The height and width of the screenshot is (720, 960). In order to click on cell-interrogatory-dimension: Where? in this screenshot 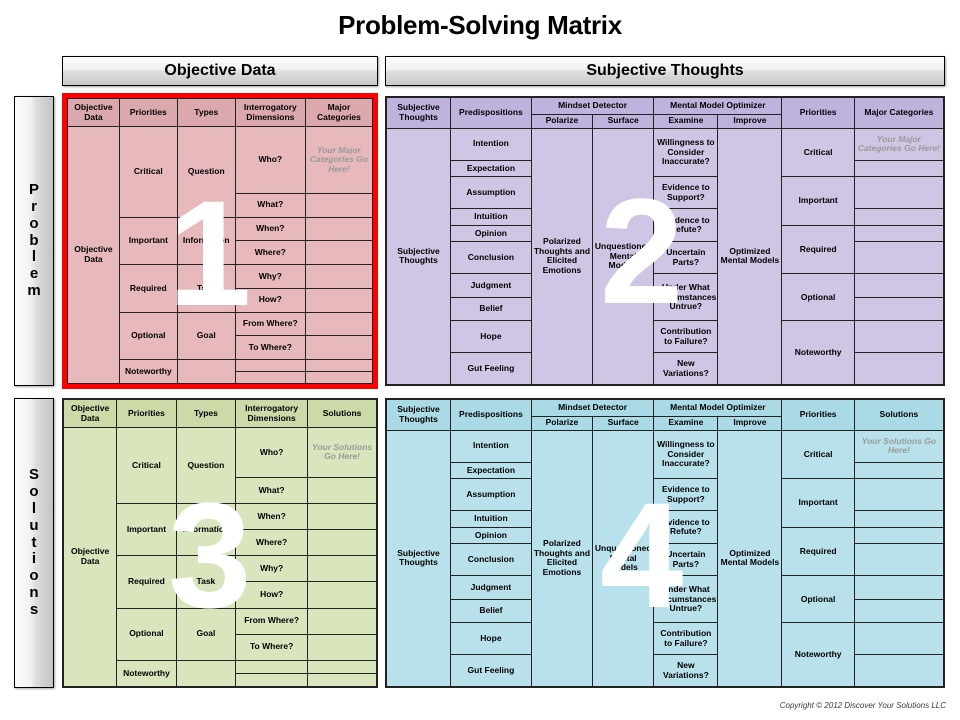, I will do `click(270, 253)`.